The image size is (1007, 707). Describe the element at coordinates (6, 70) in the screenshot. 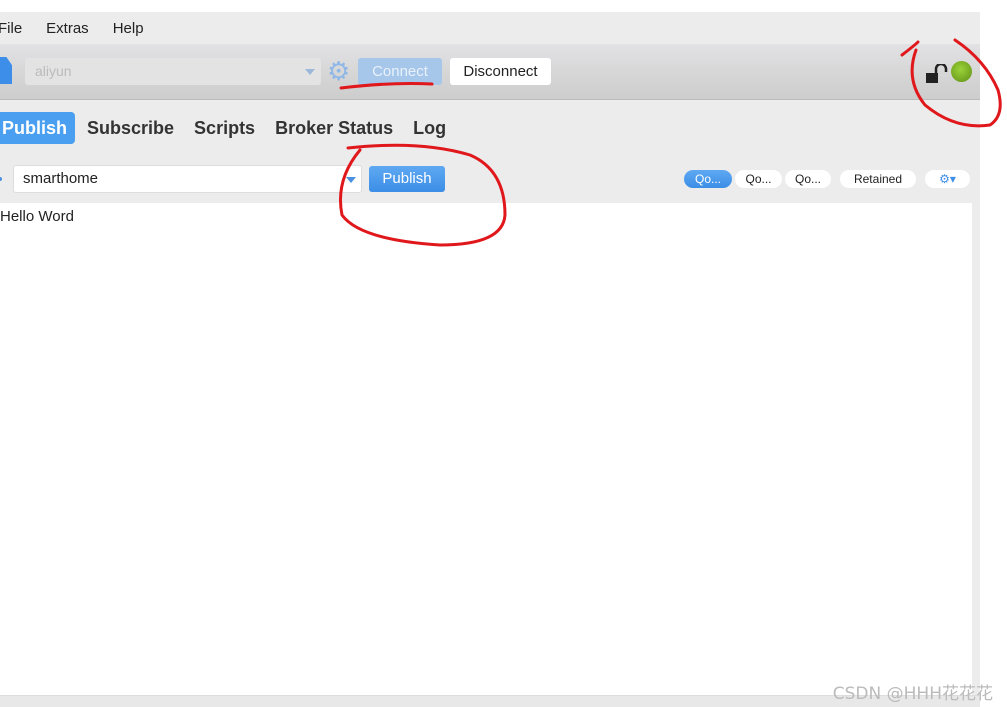

I see `file-icon` at that location.